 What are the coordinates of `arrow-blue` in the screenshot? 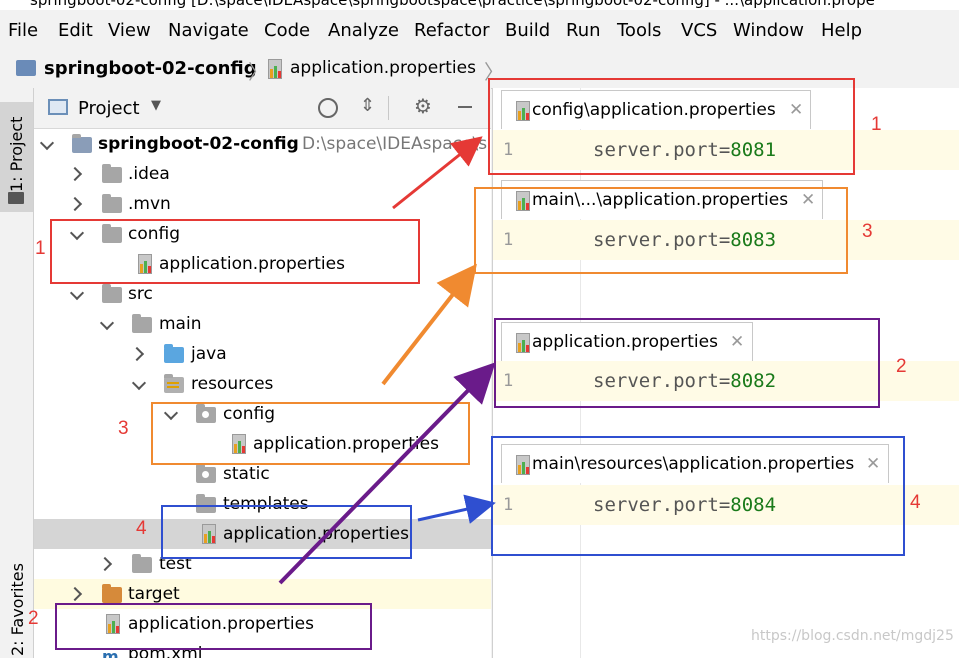 It's located at (456, 509).